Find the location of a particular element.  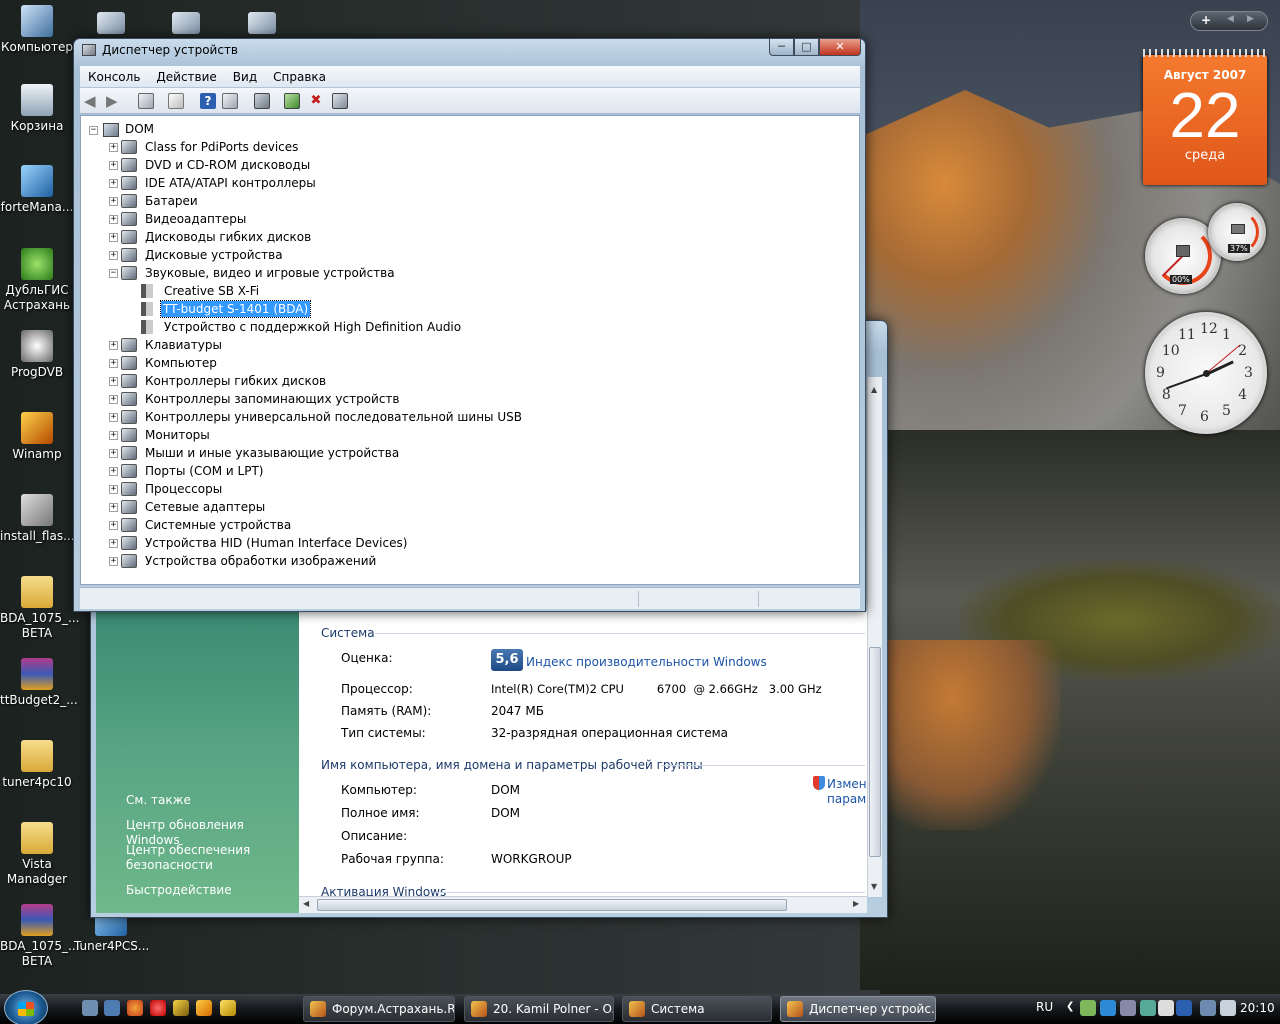

change-settings-link: Измен is located at coordinates (847, 784).